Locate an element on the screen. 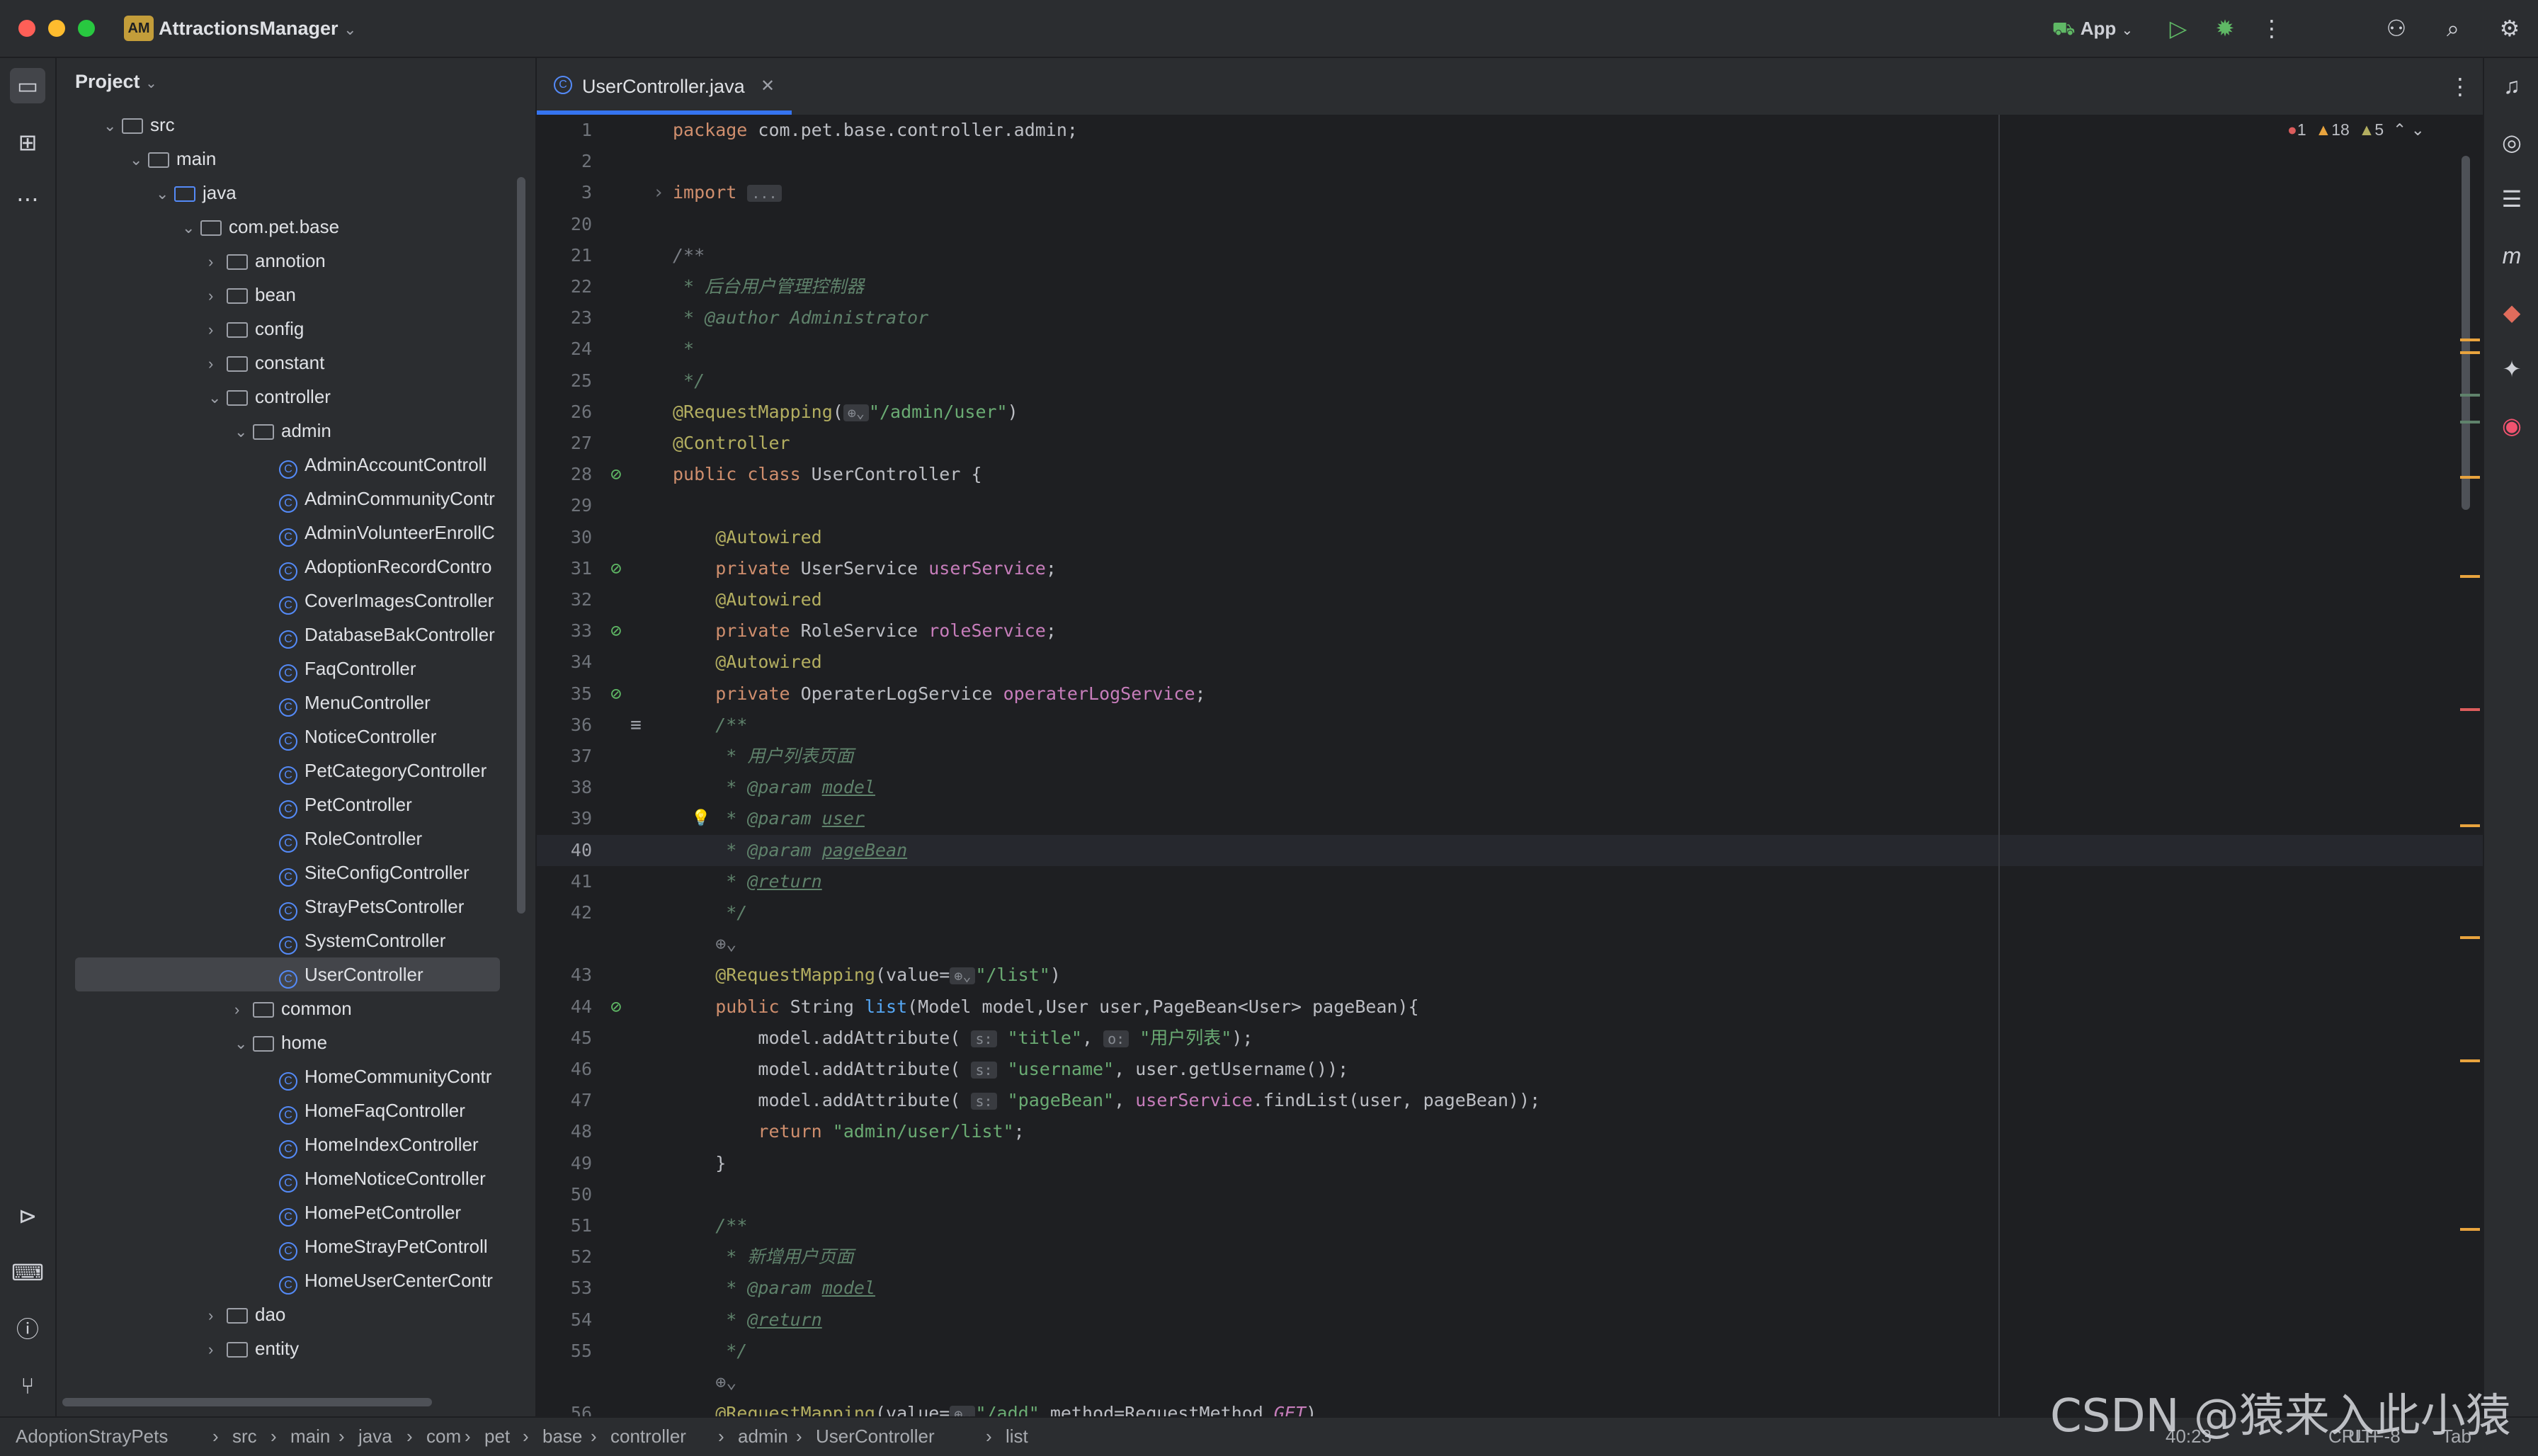 The width and height of the screenshot is (2538, 1456). plugin-bird-icon: ◆ is located at coordinates (2512, 313).